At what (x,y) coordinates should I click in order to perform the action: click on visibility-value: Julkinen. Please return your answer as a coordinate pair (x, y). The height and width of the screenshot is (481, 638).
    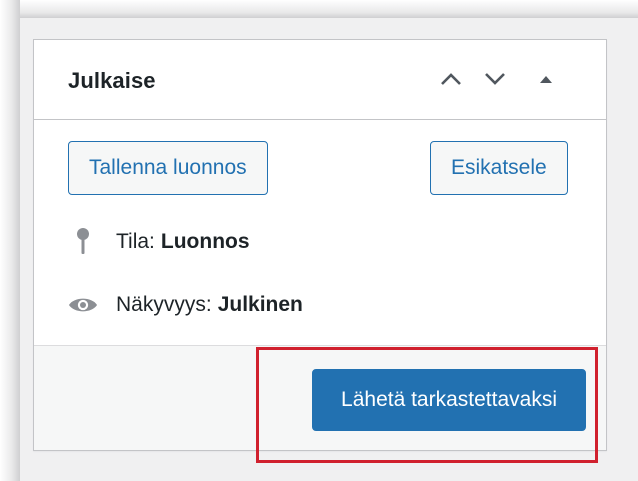
    Looking at the image, I should click on (260, 304).